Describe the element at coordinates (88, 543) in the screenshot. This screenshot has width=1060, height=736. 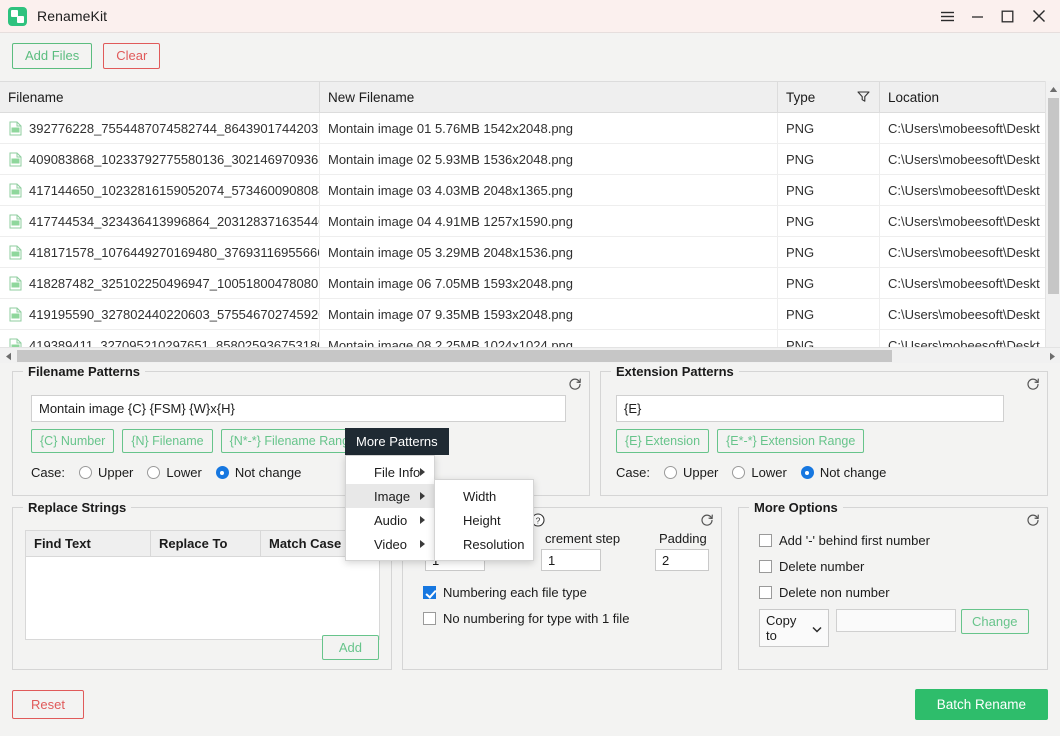
I see `column-header-find-text: Find Text` at that location.